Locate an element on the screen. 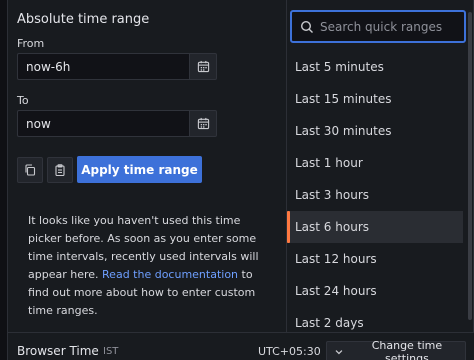 The image size is (474, 360). to-calendar-button is located at coordinates (203, 123).